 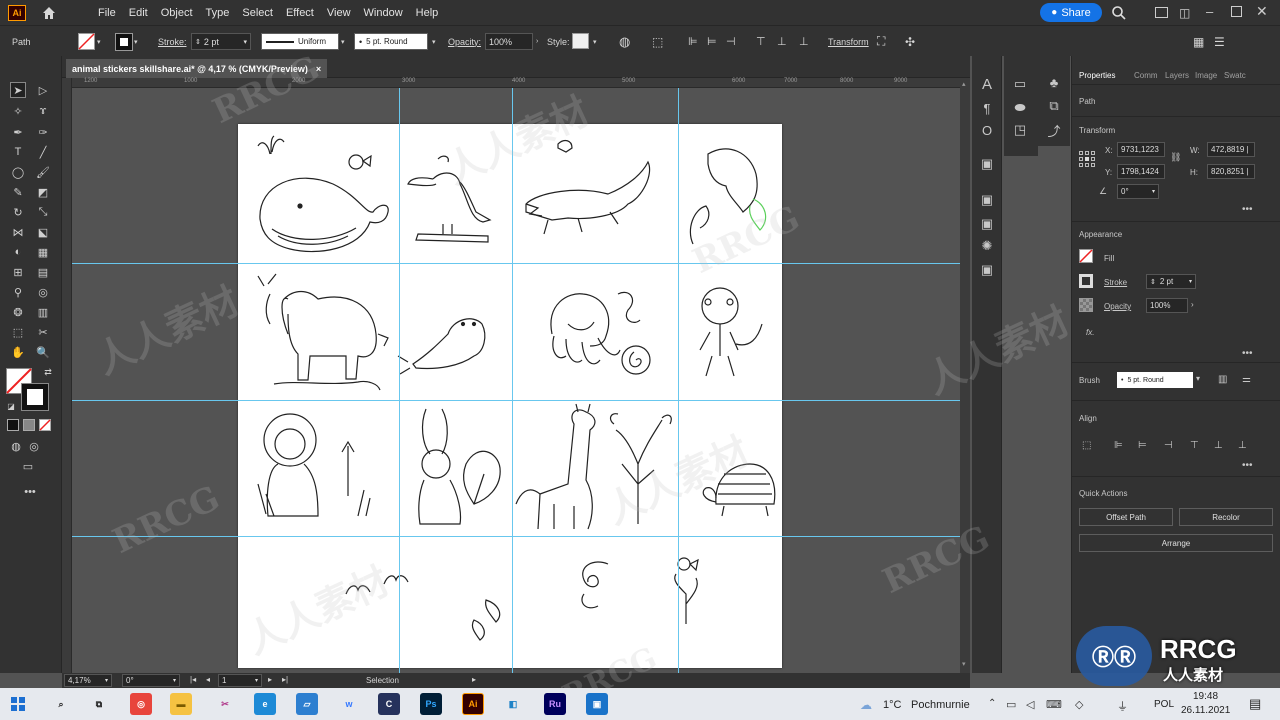 What do you see at coordinates (1168, 445) in the screenshot?
I see `align-right-icon: ⊣` at bounding box center [1168, 445].